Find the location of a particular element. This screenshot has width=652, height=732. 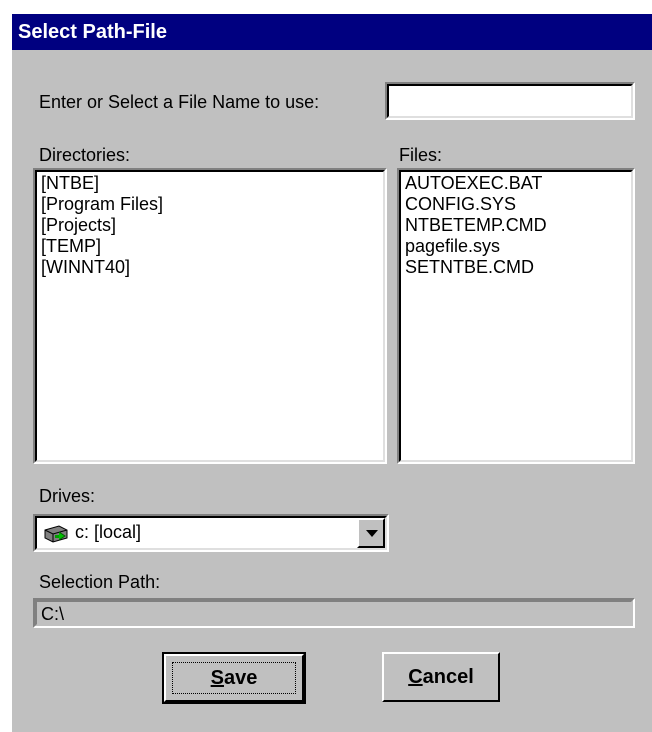

selection-path-field: C:\ is located at coordinates (334, 613).